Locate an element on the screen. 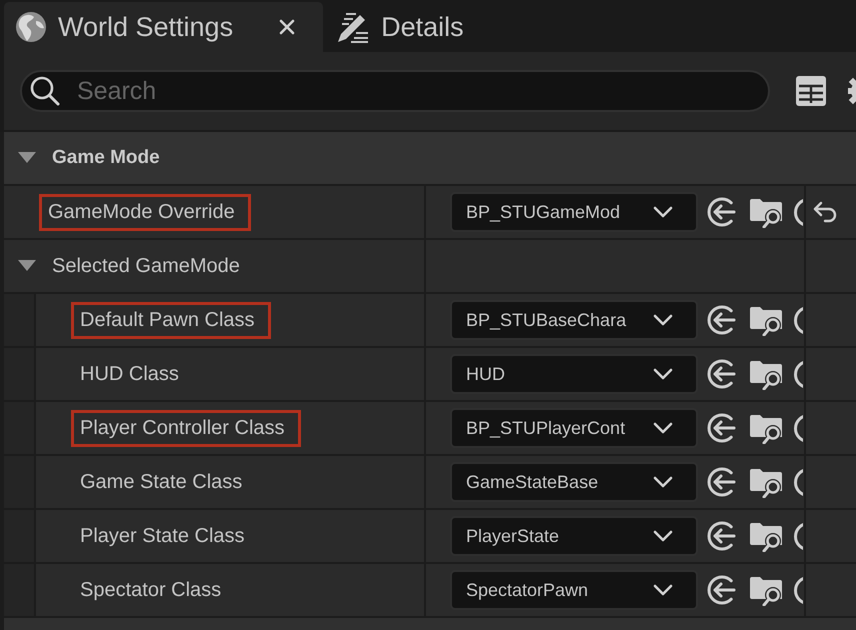 This screenshot has height=630, width=856. class-dropdown: BP_STUGameMod is located at coordinates (574, 212).